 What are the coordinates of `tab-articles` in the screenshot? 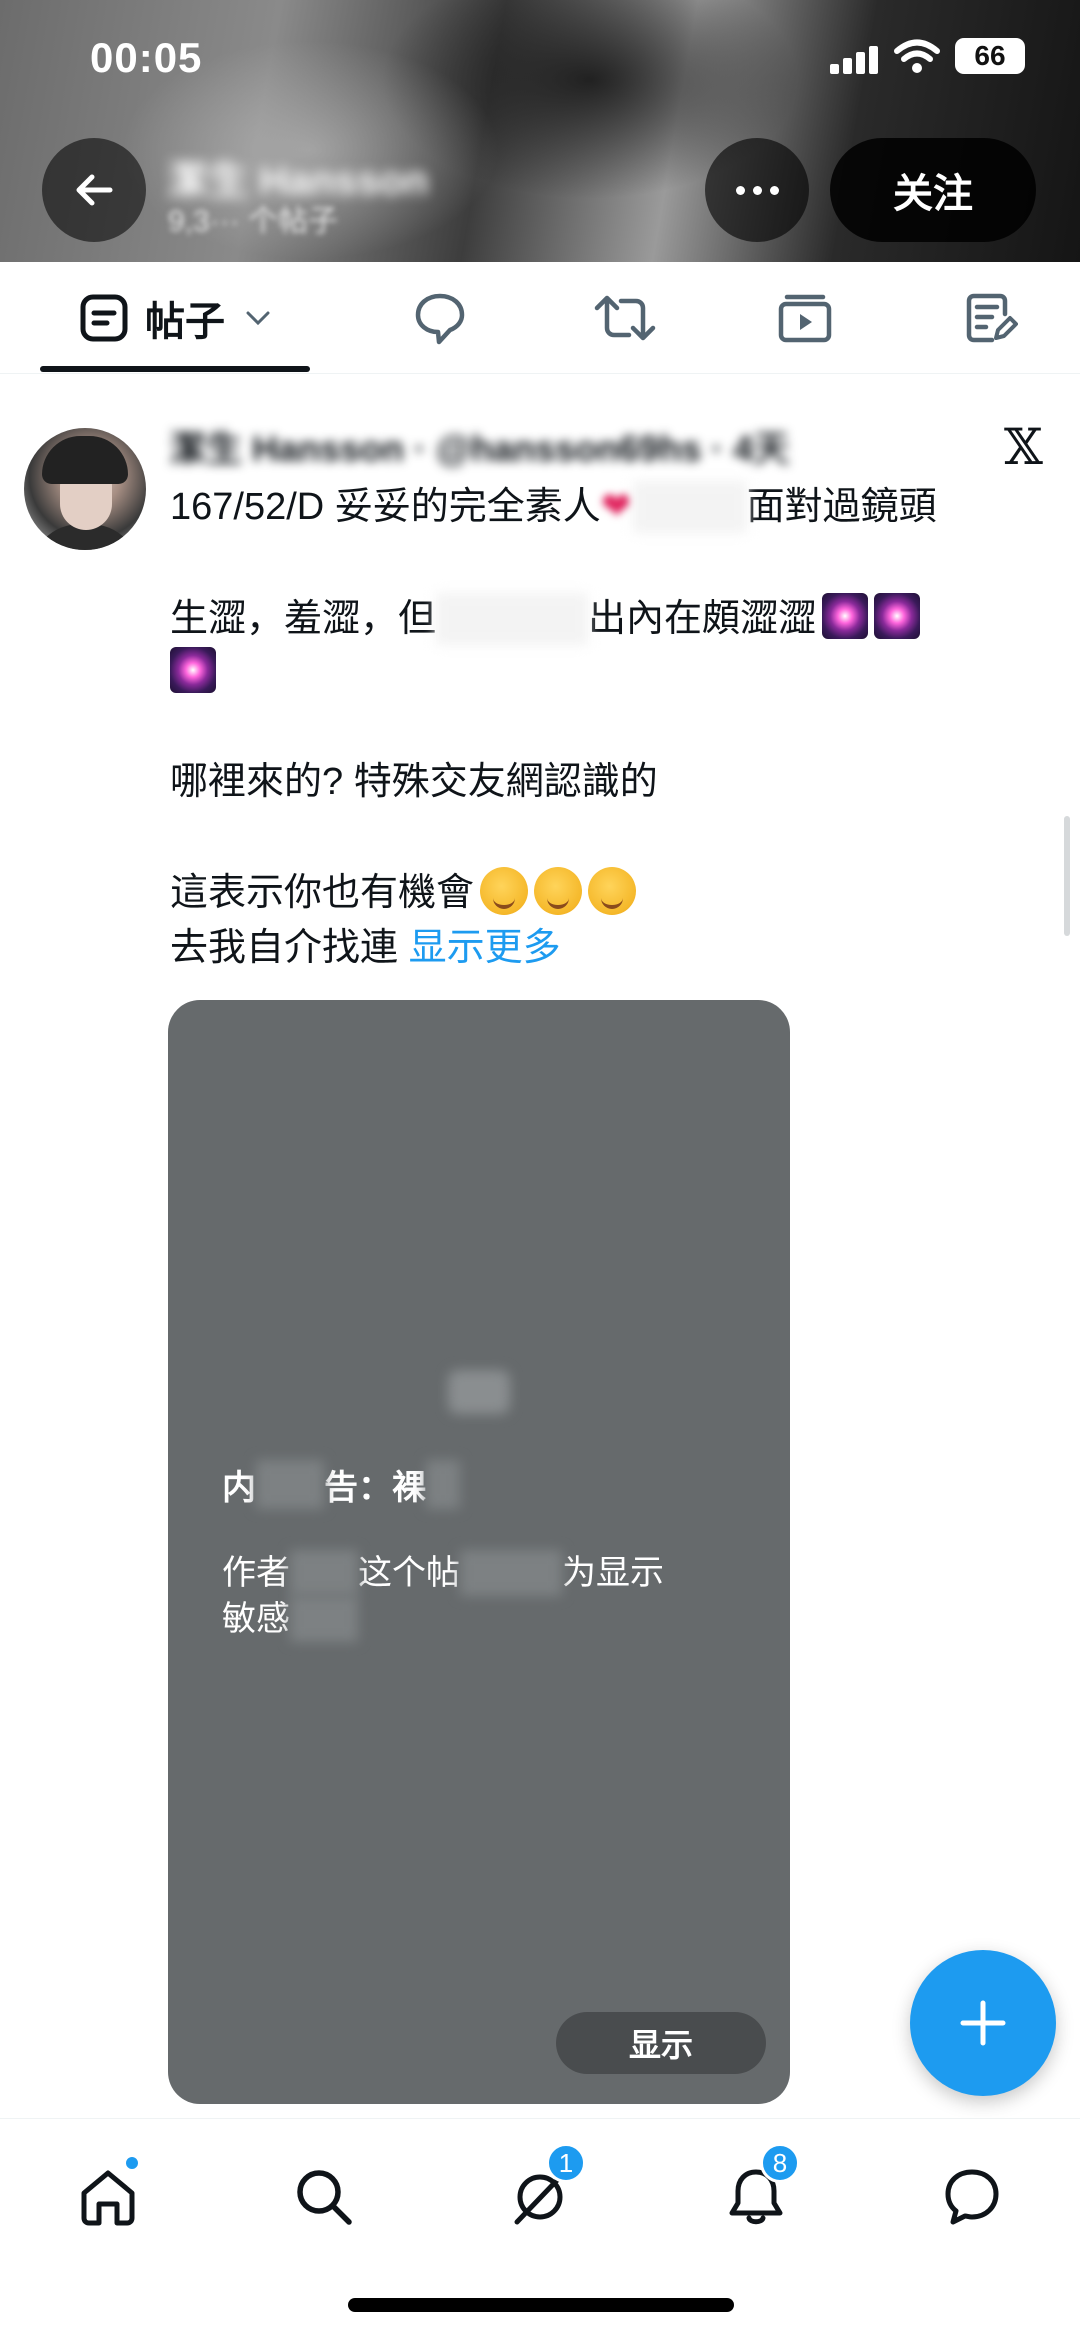 It's located at (990, 318).